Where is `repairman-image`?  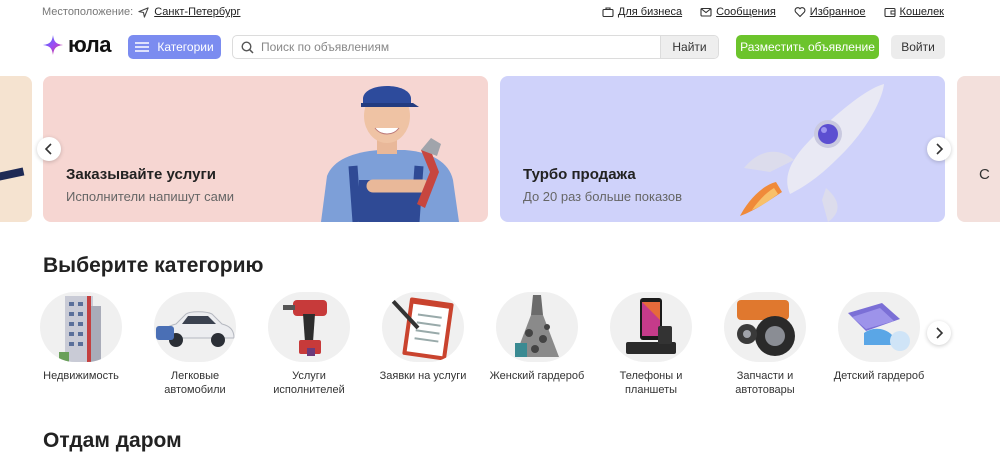 repairman-image is located at coordinates (390, 154).